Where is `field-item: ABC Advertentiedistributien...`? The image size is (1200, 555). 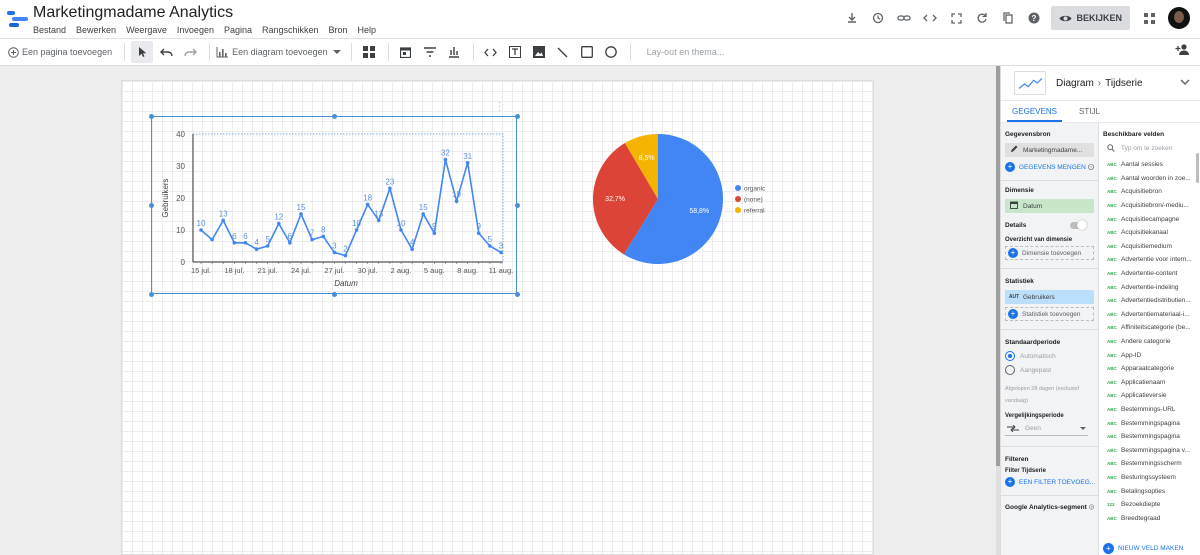 field-item: ABC Advertentiedistributien... is located at coordinates (1151, 301).